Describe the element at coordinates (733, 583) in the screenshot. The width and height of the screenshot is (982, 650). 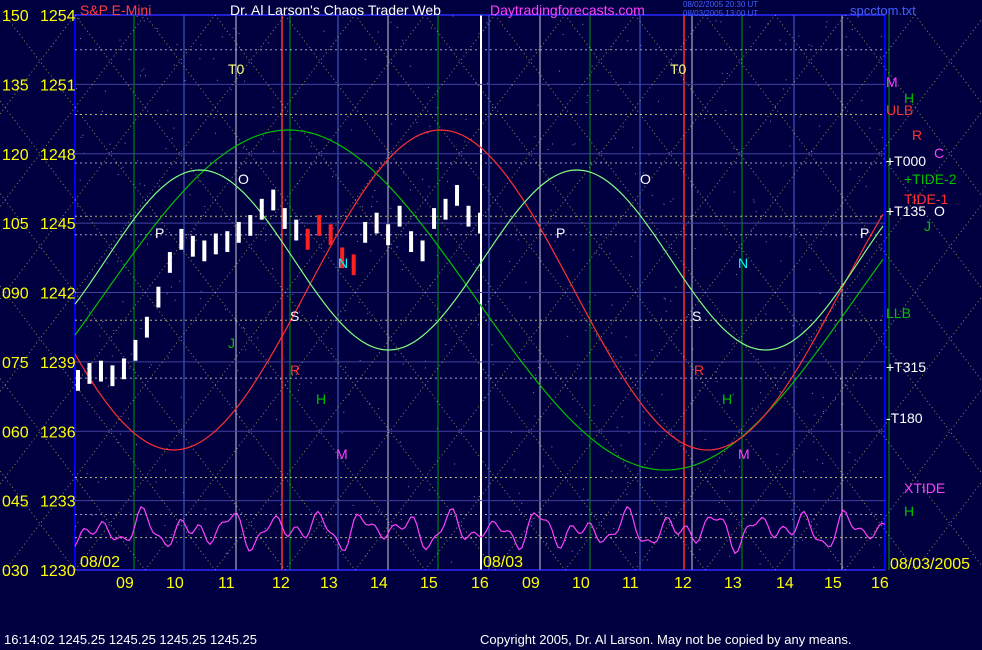
I see `x-tick-label: 13` at that location.